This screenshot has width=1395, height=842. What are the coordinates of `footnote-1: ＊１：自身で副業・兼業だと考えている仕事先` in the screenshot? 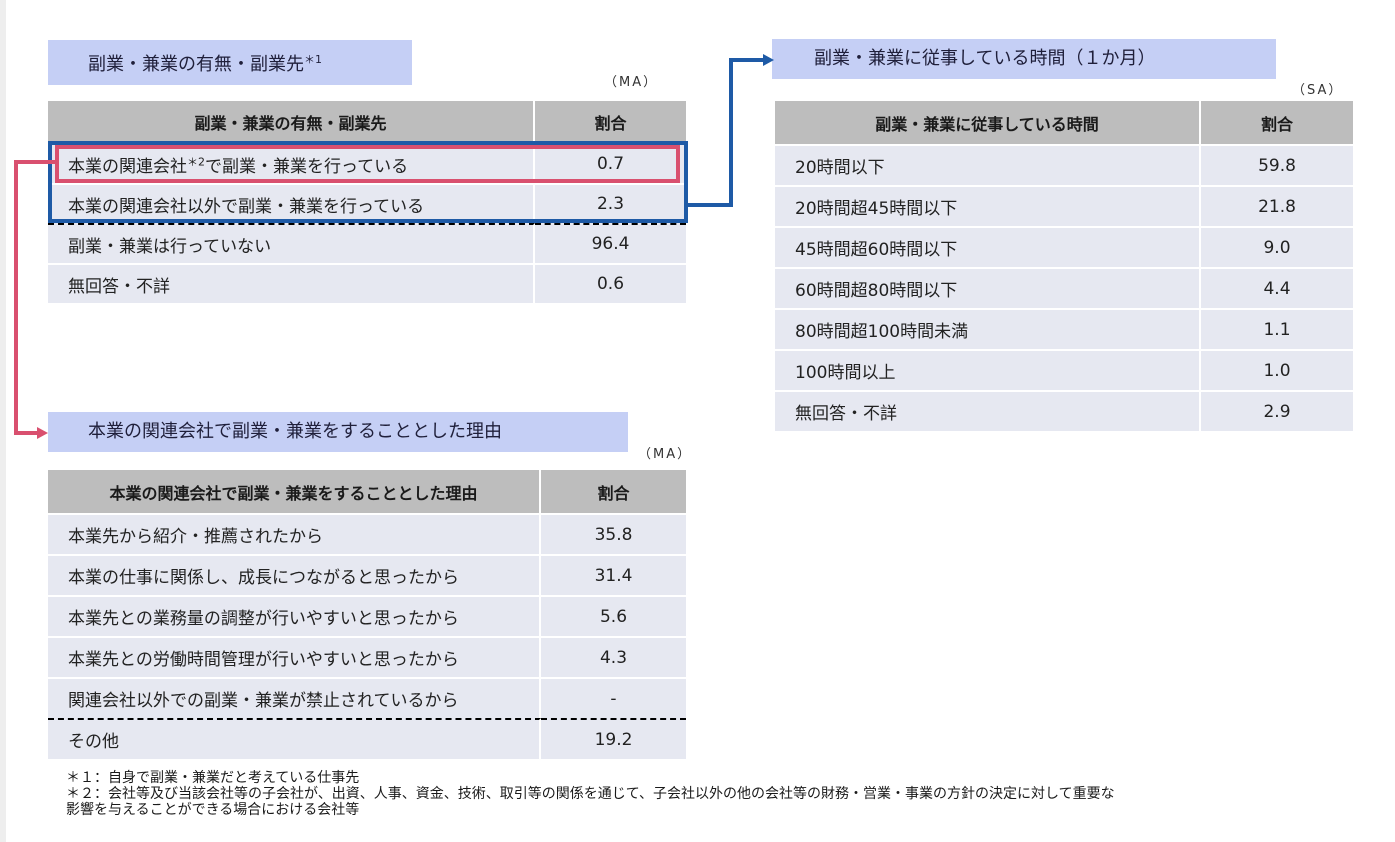 It's located at (213, 778).